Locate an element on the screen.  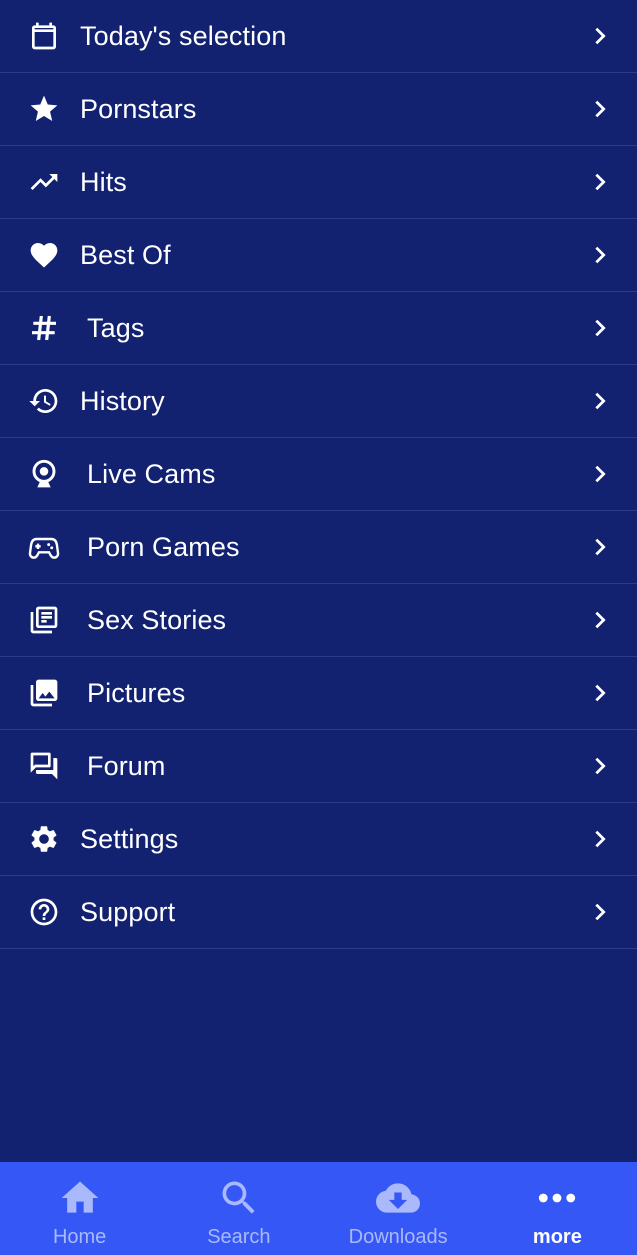
menu-item-label: Settings is located at coordinates (129, 838).